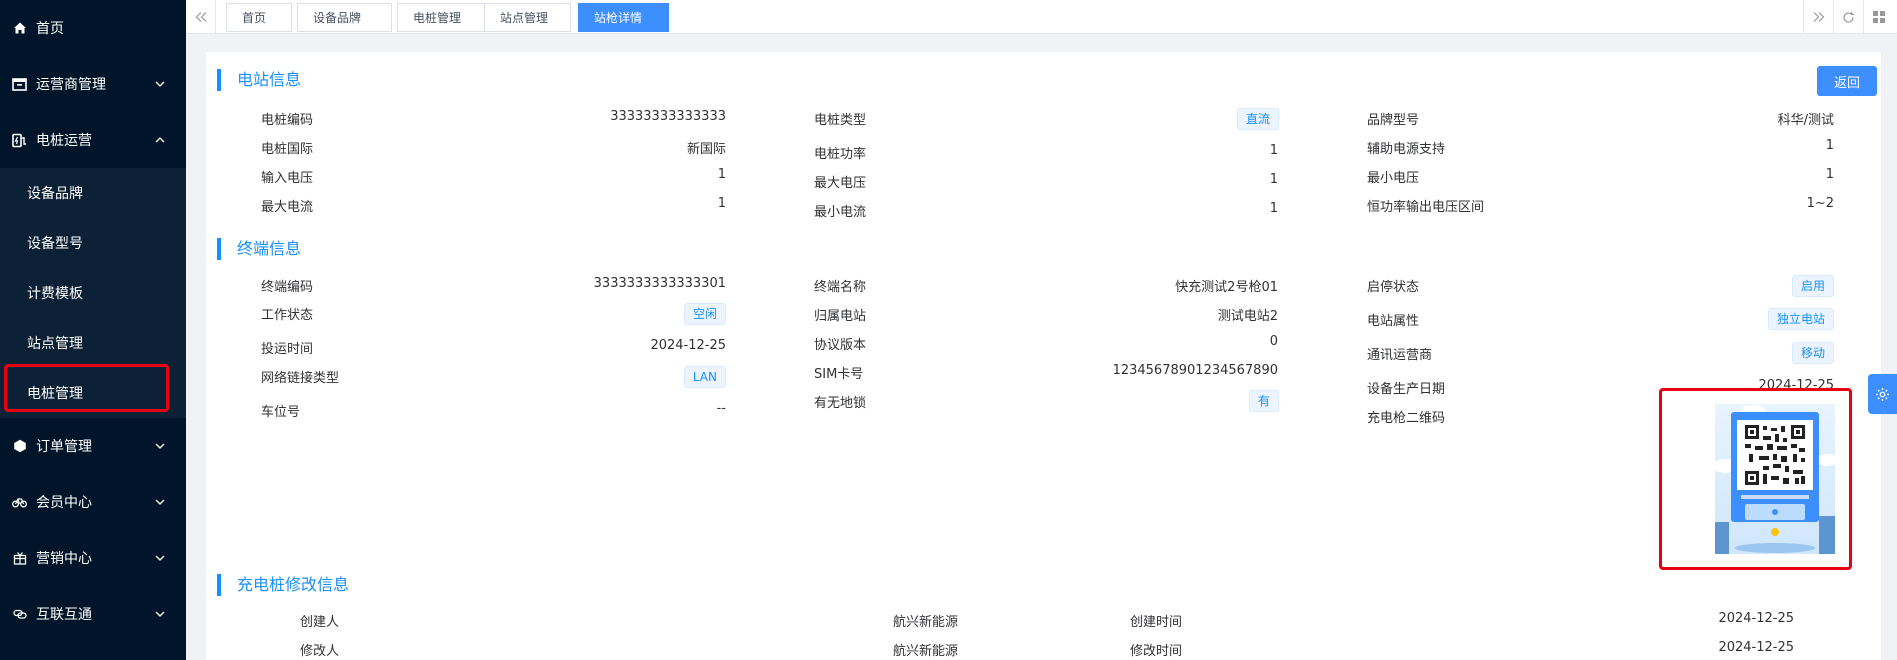 The height and width of the screenshot is (660, 1897). What do you see at coordinates (93, 502) in the screenshot?
I see `menu-member-center: 会员中心` at bounding box center [93, 502].